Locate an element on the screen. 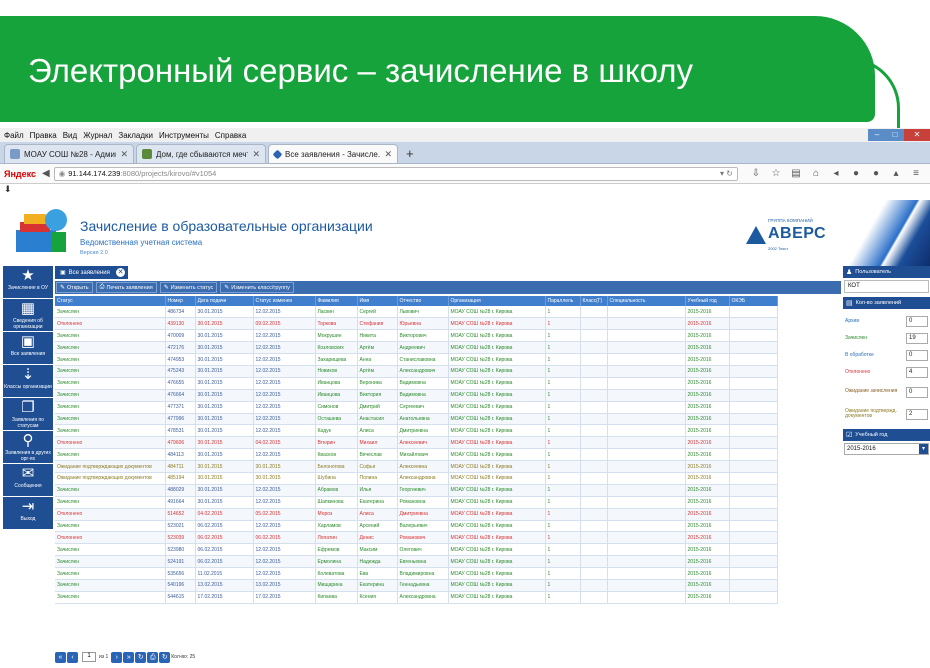 The width and height of the screenshot is (930, 668). menu-edit: Правка is located at coordinates (43, 135).